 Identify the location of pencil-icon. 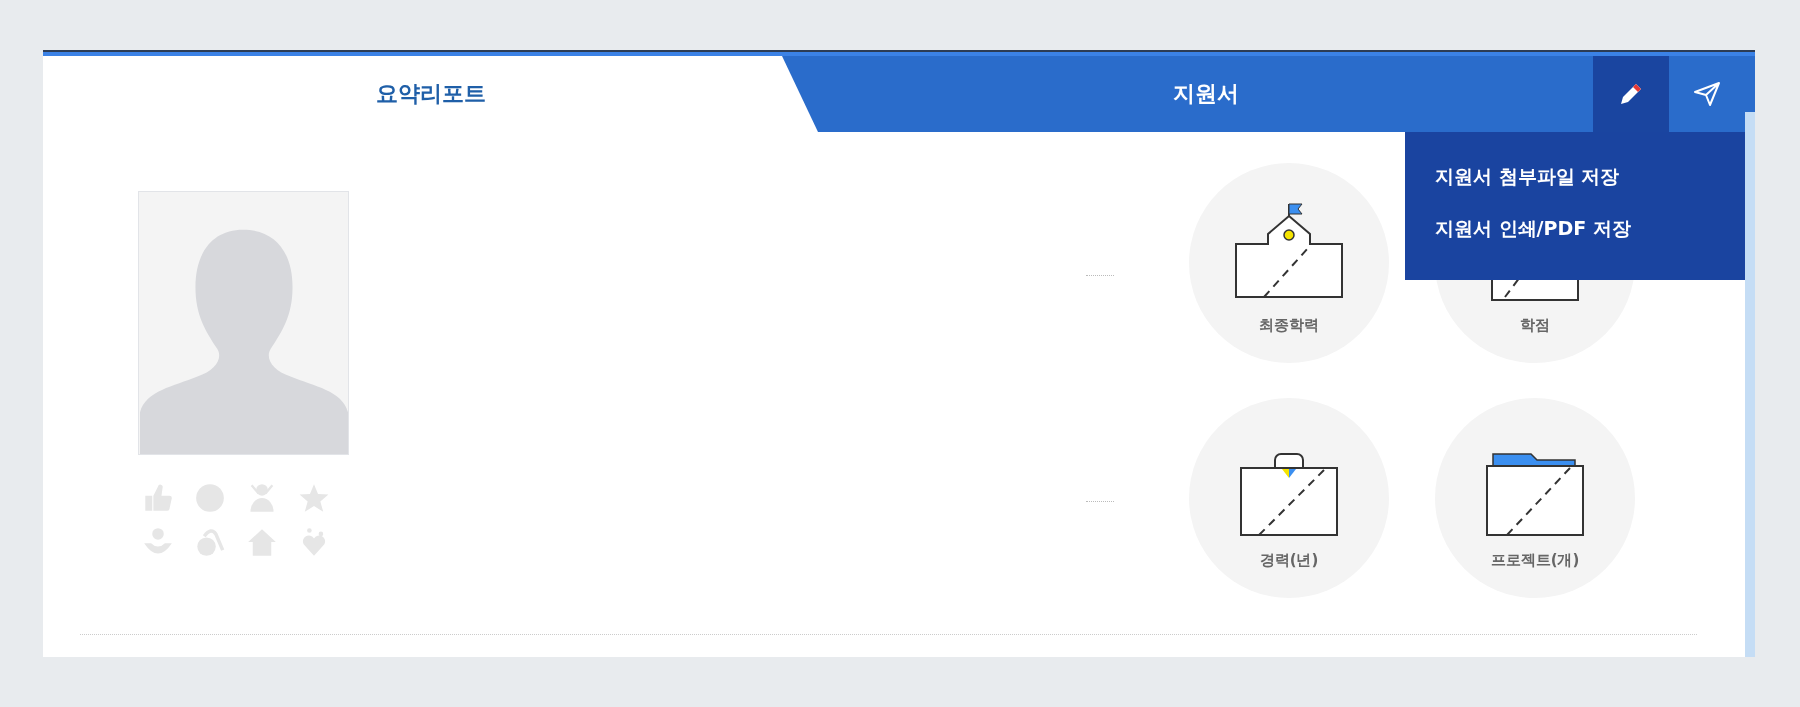
(1631, 94).